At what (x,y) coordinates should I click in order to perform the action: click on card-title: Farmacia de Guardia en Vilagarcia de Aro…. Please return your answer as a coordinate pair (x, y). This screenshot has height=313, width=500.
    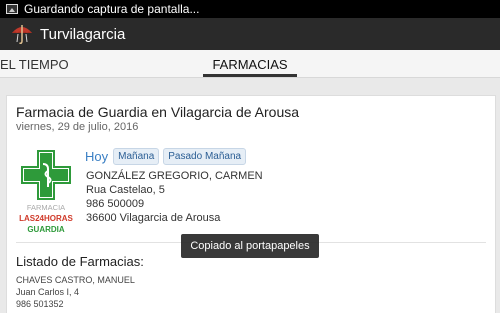
    Looking at the image, I should click on (158, 112).